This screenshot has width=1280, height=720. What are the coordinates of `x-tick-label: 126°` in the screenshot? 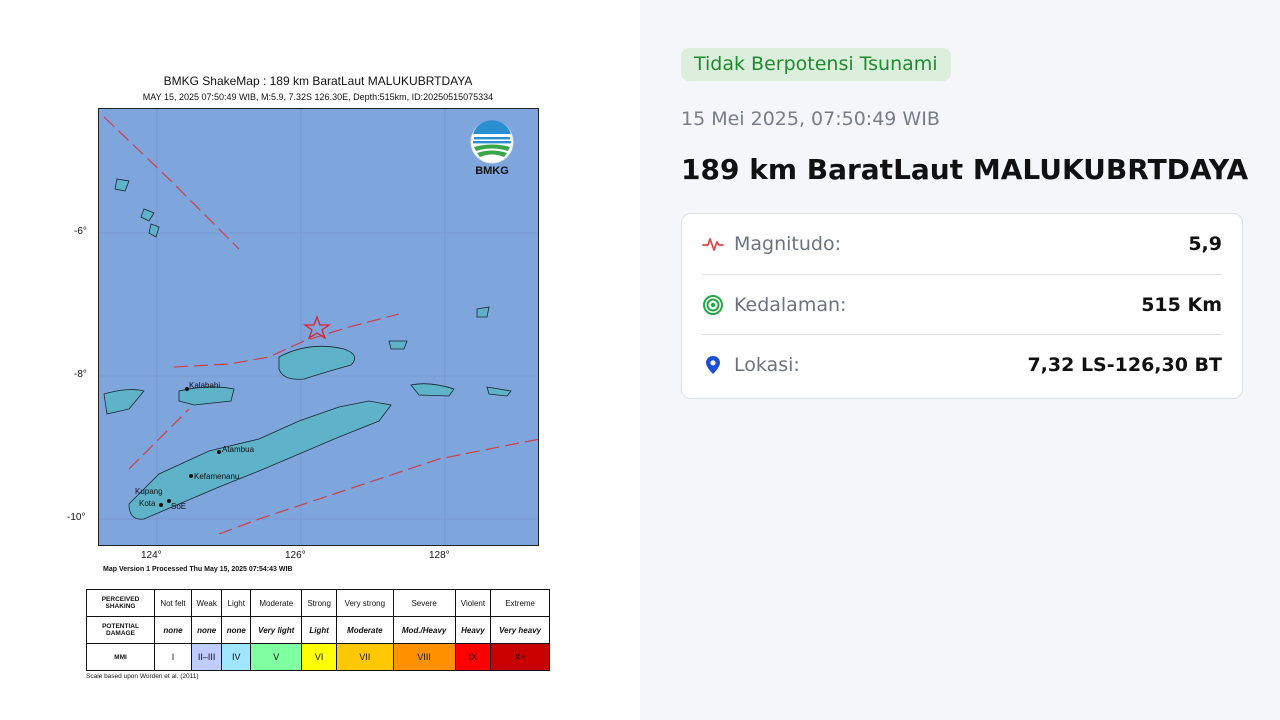 It's located at (295, 555).